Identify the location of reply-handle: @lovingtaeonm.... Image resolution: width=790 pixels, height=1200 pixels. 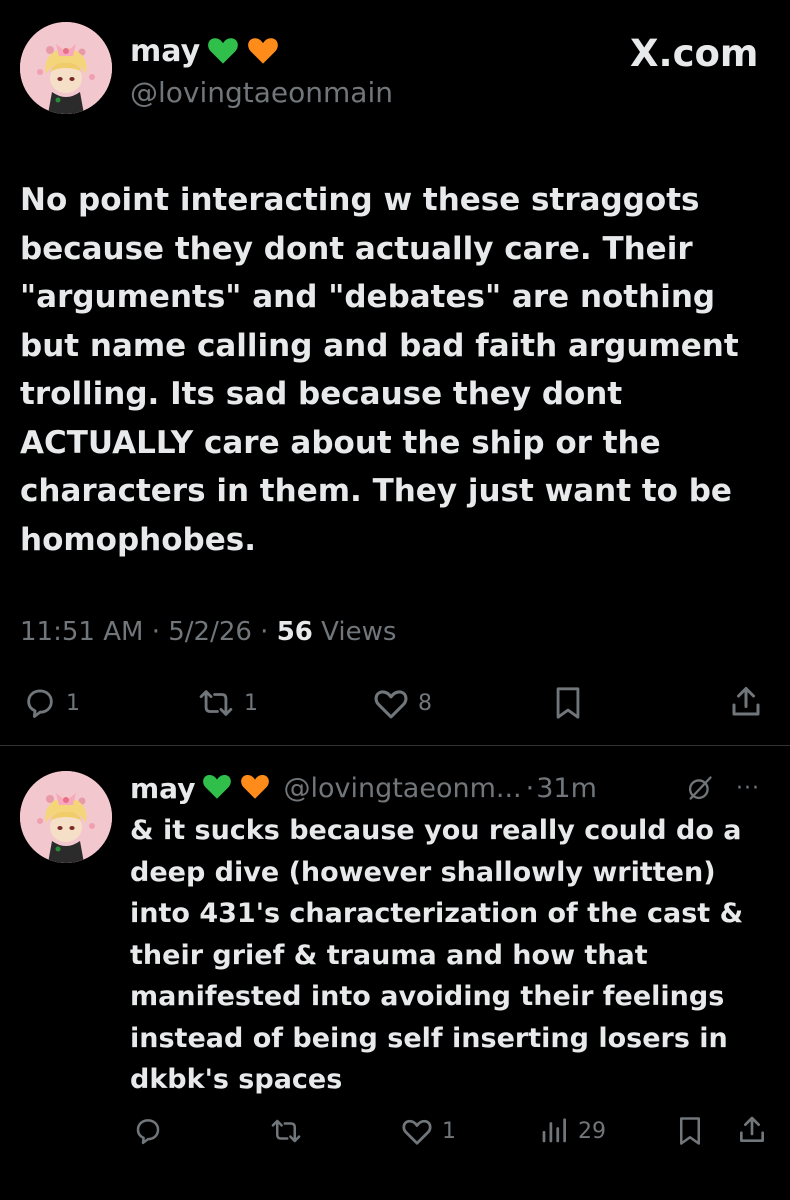
(402, 788).